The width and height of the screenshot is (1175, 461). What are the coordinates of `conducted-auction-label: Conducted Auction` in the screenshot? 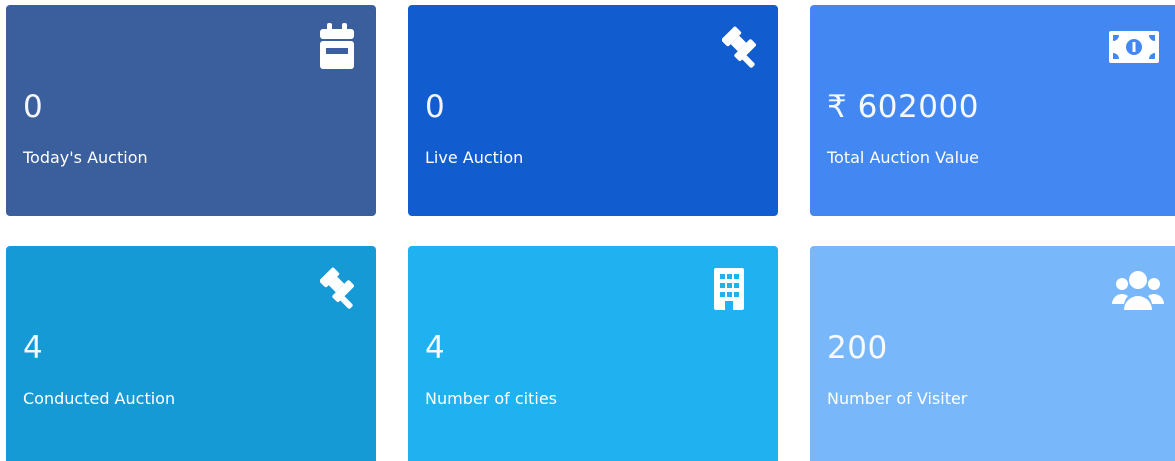 It's located at (99, 398).